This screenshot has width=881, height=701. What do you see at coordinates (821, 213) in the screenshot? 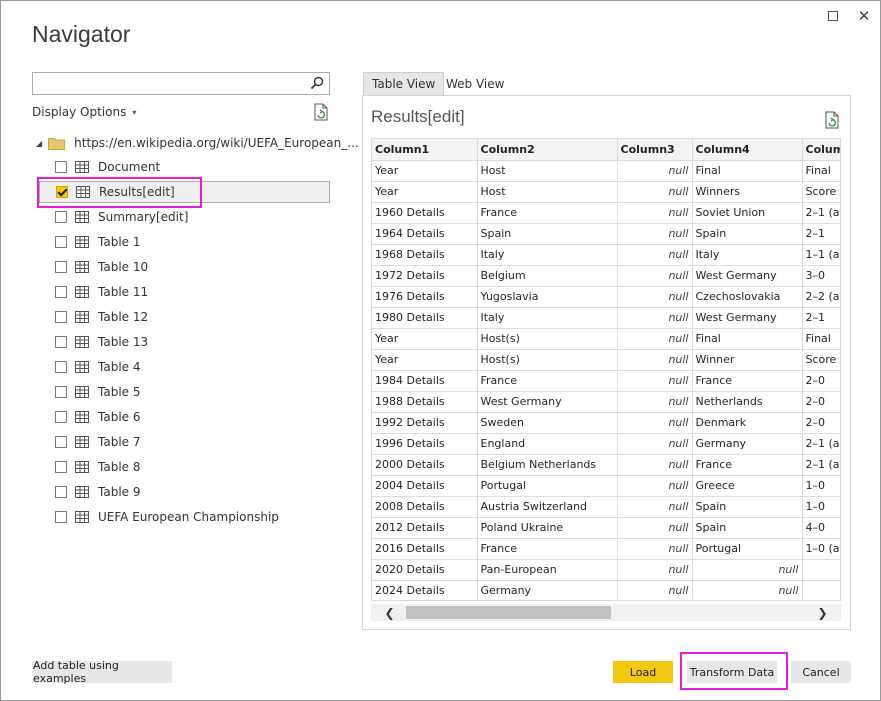
I see `table-cell: 2–1 (a.e.t.)` at bounding box center [821, 213].